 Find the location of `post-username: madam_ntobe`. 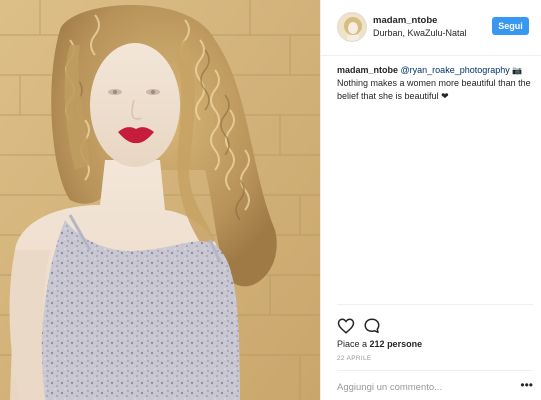

post-username: madam_ntobe is located at coordinates (405, 20).